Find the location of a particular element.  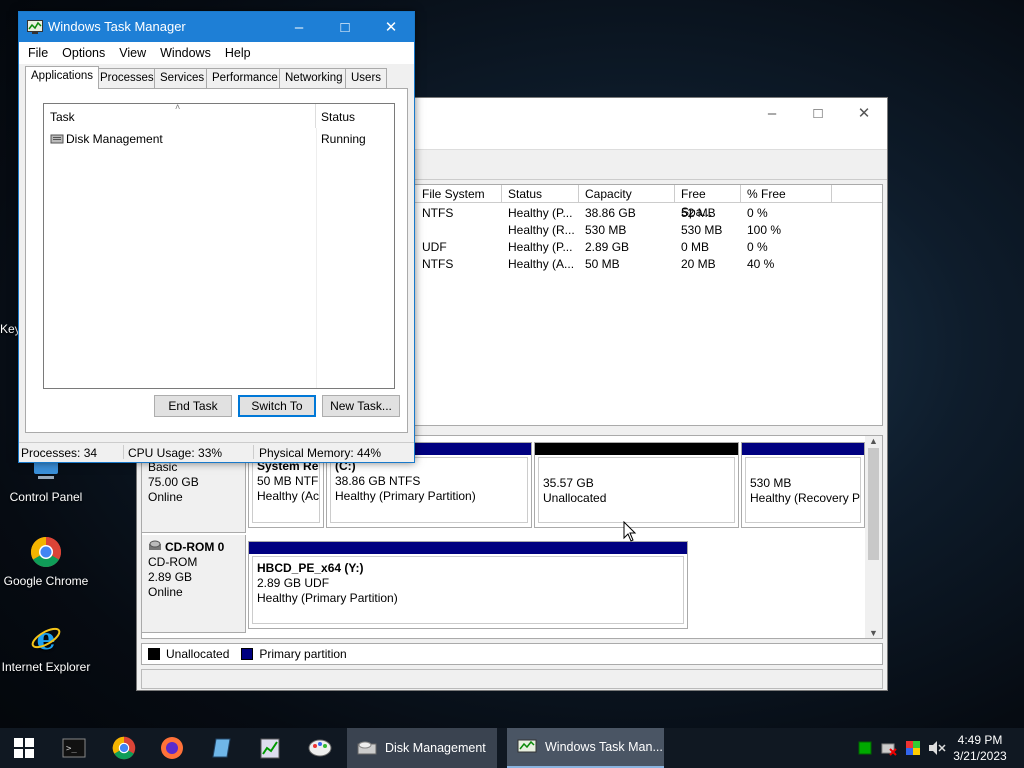

status-processes: Processes: 34 is located at coordinates (59, 453).